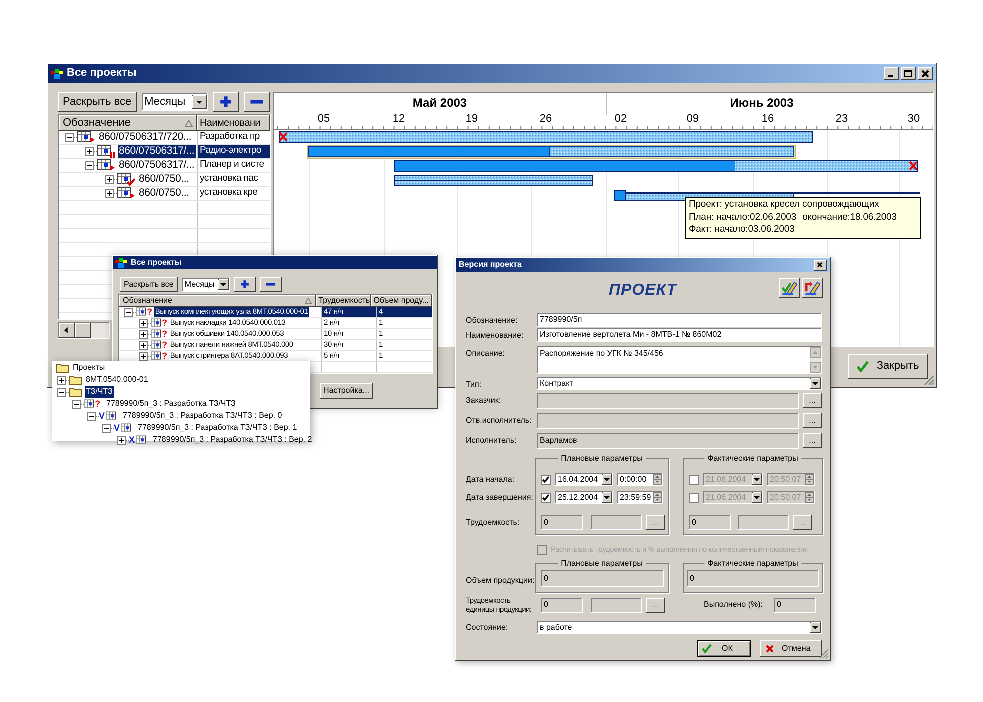 This screenshot has height=702, width=983. What do you see at coordinates (679, 335) in the screenshot?
I see `text-field: Изготовление вертолета Ми - 8МТВ-1 № 860М02` at bounding box center [679, 335].